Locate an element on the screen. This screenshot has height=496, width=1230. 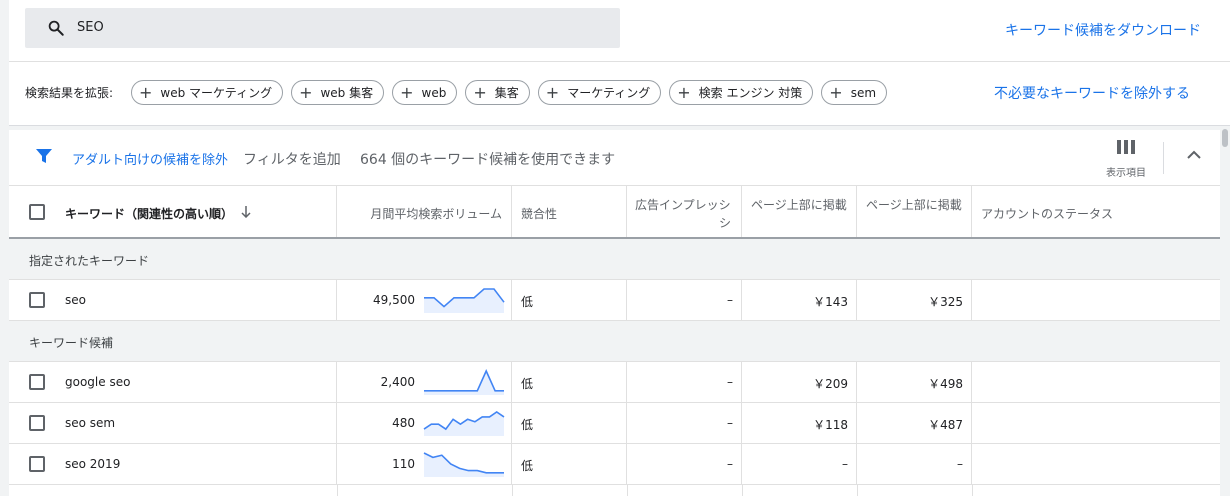
scrollbar-thumb is located at coordinates (1225, 138).